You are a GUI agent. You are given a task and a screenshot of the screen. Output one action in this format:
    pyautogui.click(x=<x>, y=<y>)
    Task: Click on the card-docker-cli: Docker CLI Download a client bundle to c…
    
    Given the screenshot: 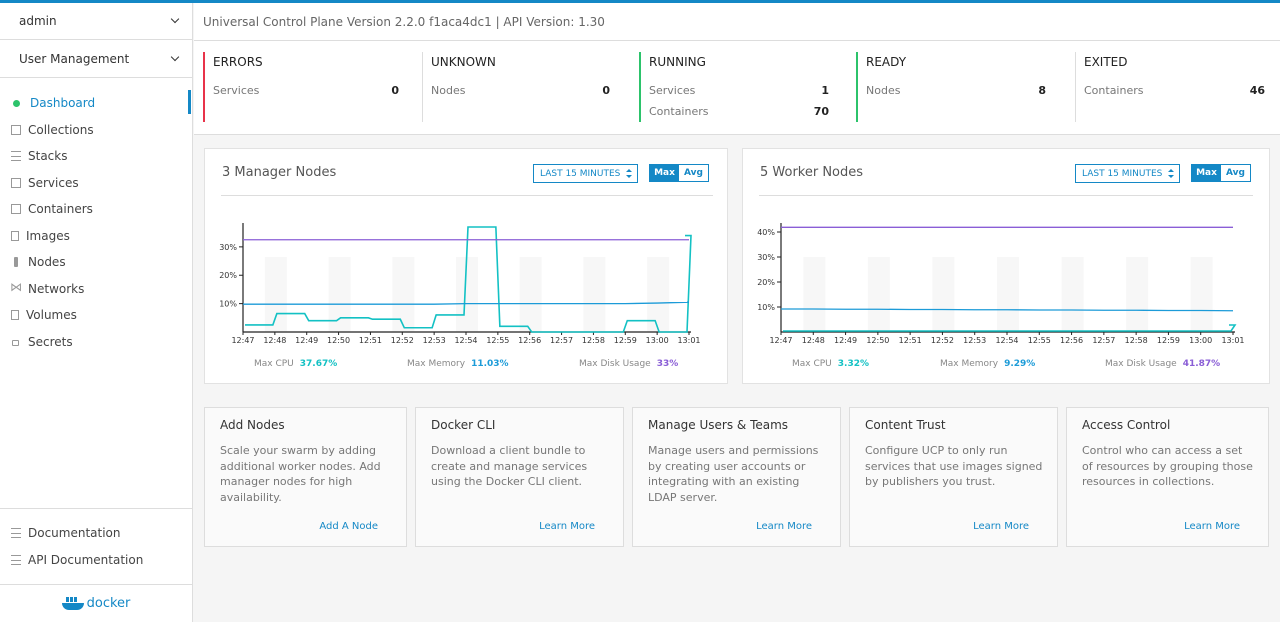 What is the action you would take?
    pyautogui.click(x=519, y=477)
    